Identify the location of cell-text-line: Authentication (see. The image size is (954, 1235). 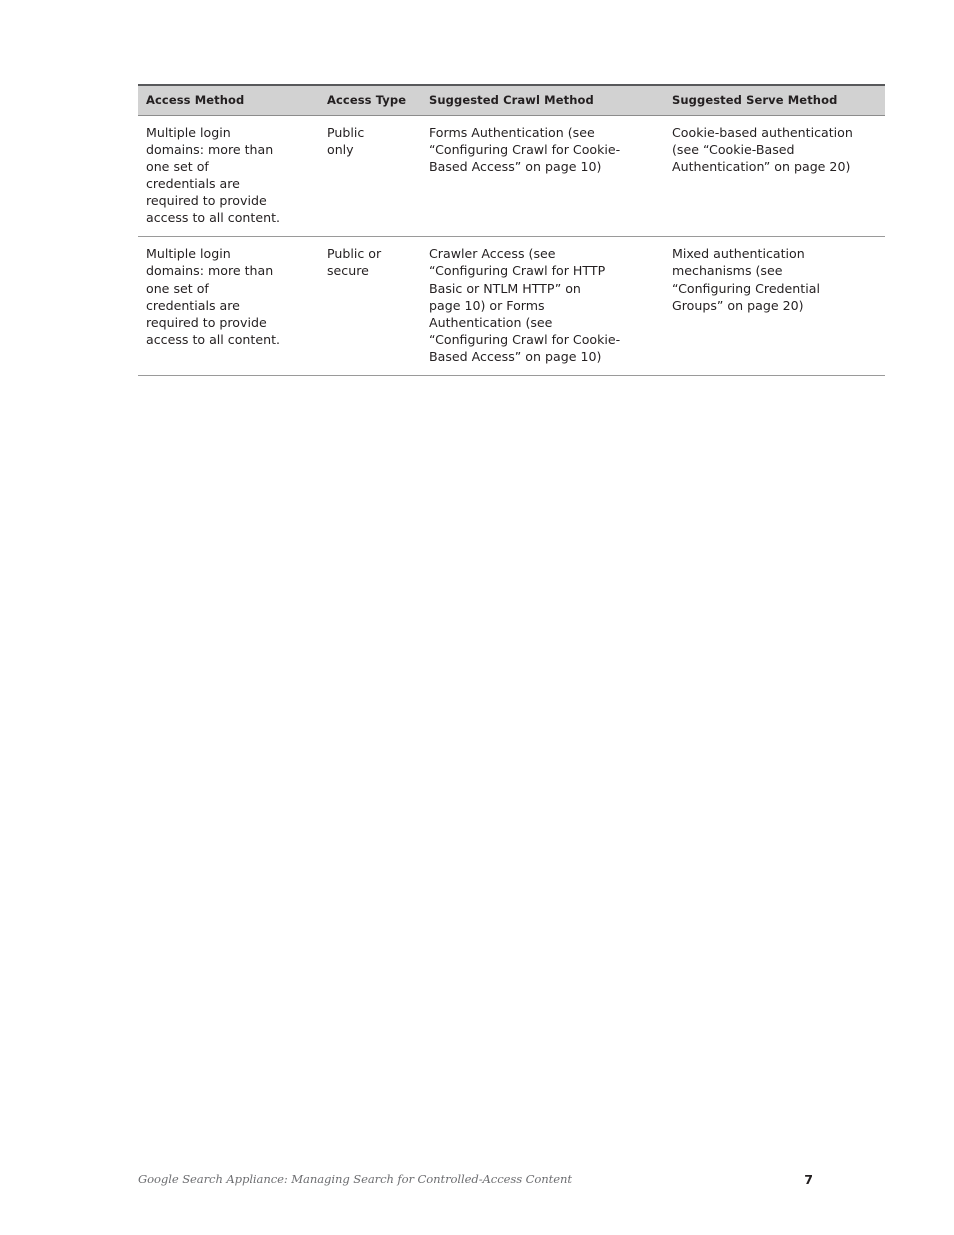
(491, 322).